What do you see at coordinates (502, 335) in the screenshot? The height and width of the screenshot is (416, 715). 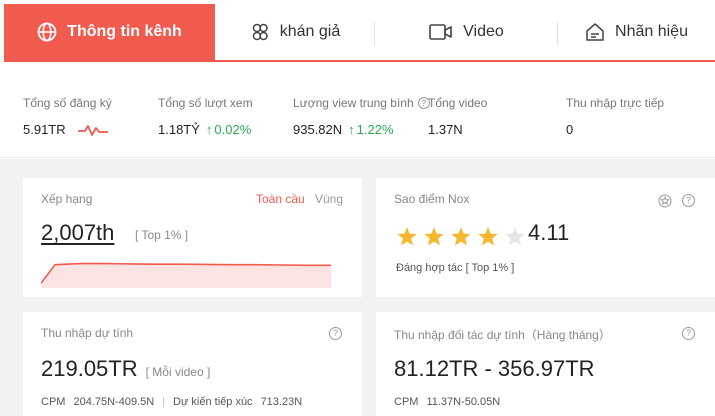 I see `partner-income-title: Thu nhập đối tác dự tính（Hàng tháng）` at bounding box center [502, 335].